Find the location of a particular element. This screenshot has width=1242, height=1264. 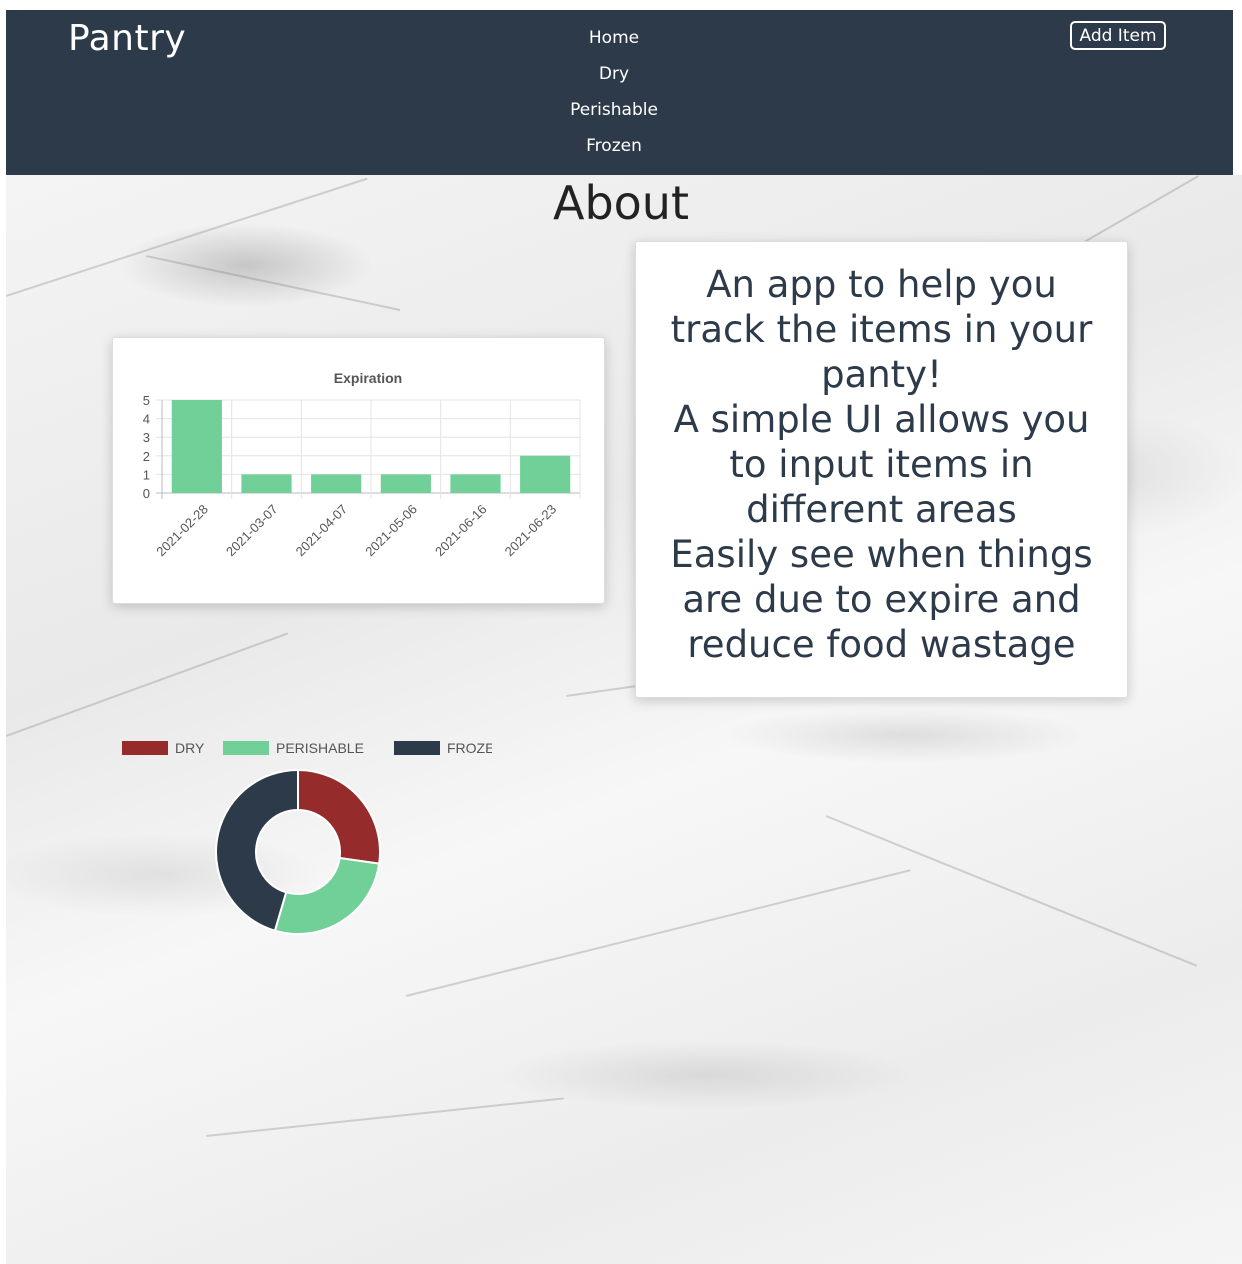

brand-logo: Pantry is located at coordinates (127, 38).